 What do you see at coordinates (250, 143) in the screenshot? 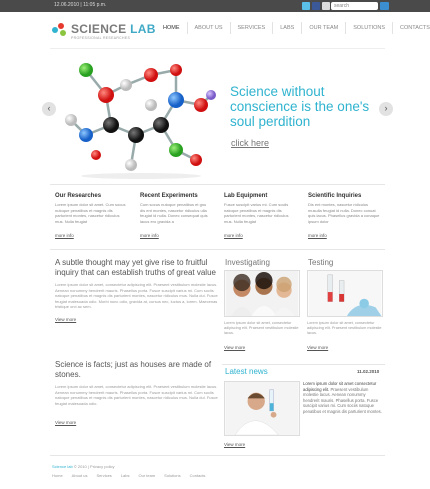
I see `hero-click-here-link: click here` at bounding box center [250, 143].